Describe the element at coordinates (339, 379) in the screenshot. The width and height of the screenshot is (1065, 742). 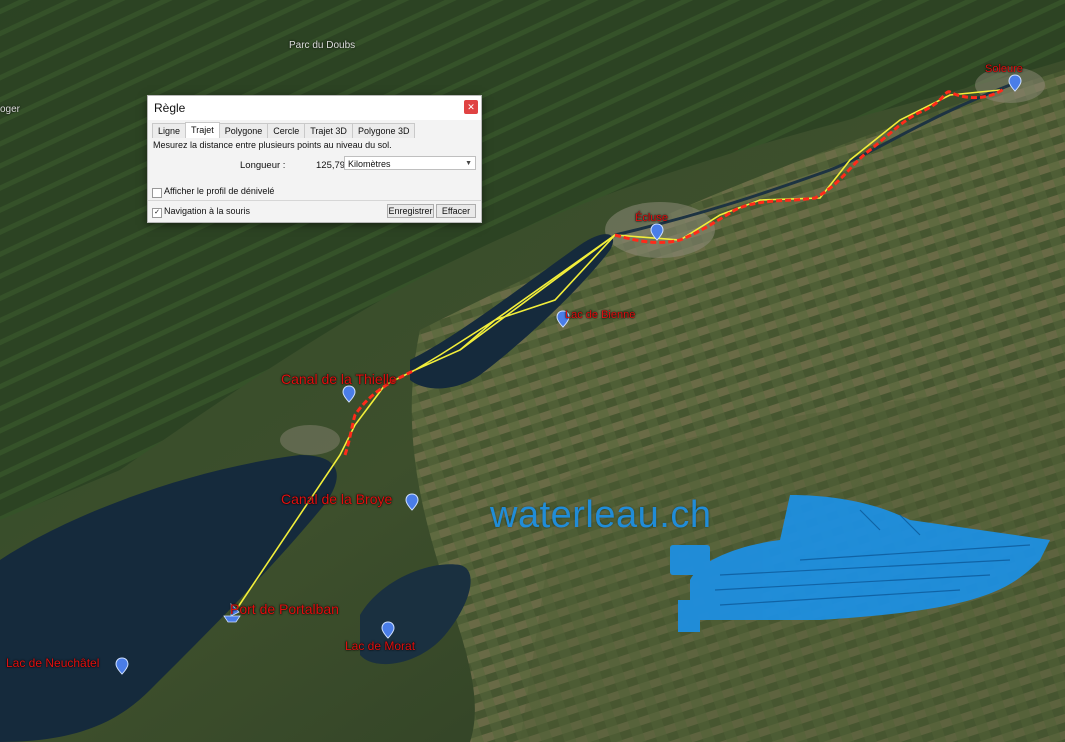
I see `place-label-canal-thielle: Canal de la Thielle` at that location.